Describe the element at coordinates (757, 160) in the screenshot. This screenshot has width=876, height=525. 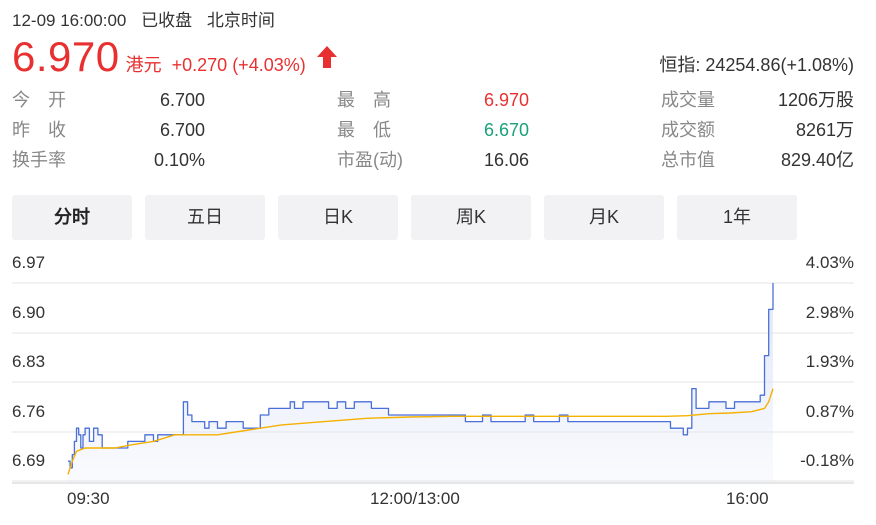
I see `stat-market-cap: 总市值 829.40亿` at that location.